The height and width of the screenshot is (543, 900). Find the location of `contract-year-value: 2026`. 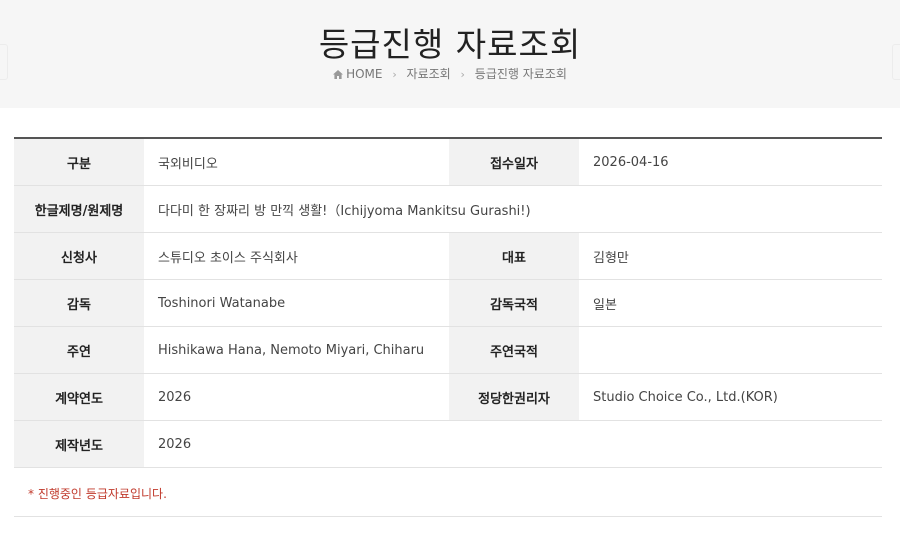

contract-year-value: 2026 is located at coordinates (296, 397).